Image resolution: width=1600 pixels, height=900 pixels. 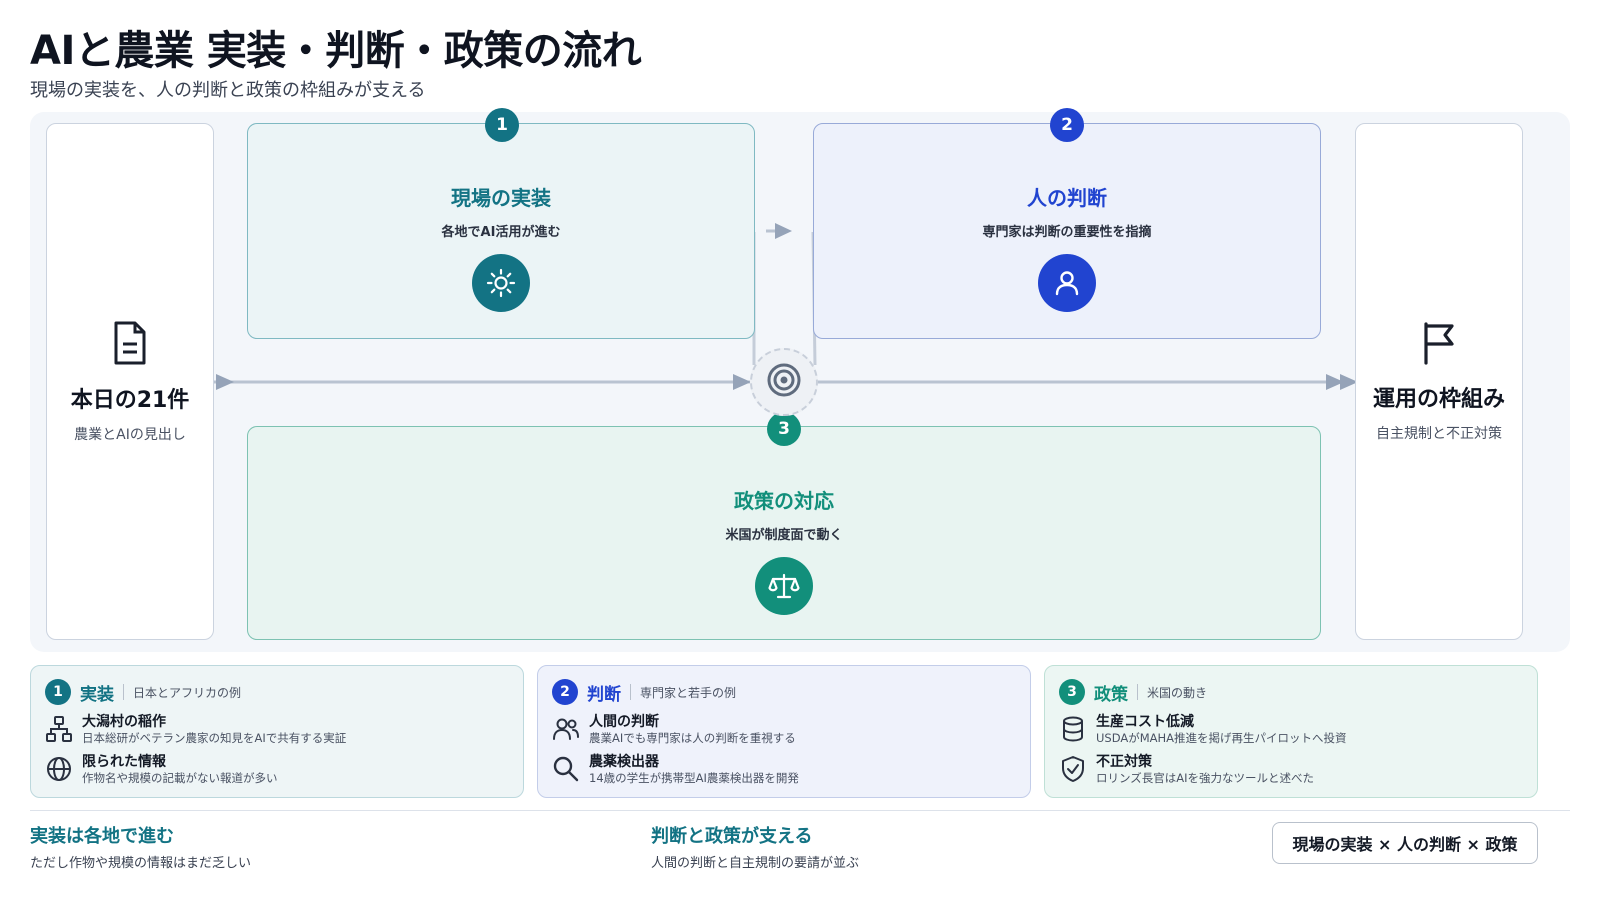 I want to click on legend-item-desc: 作物名や規模の記載がない報道が多い, so click(x=180, y=778).